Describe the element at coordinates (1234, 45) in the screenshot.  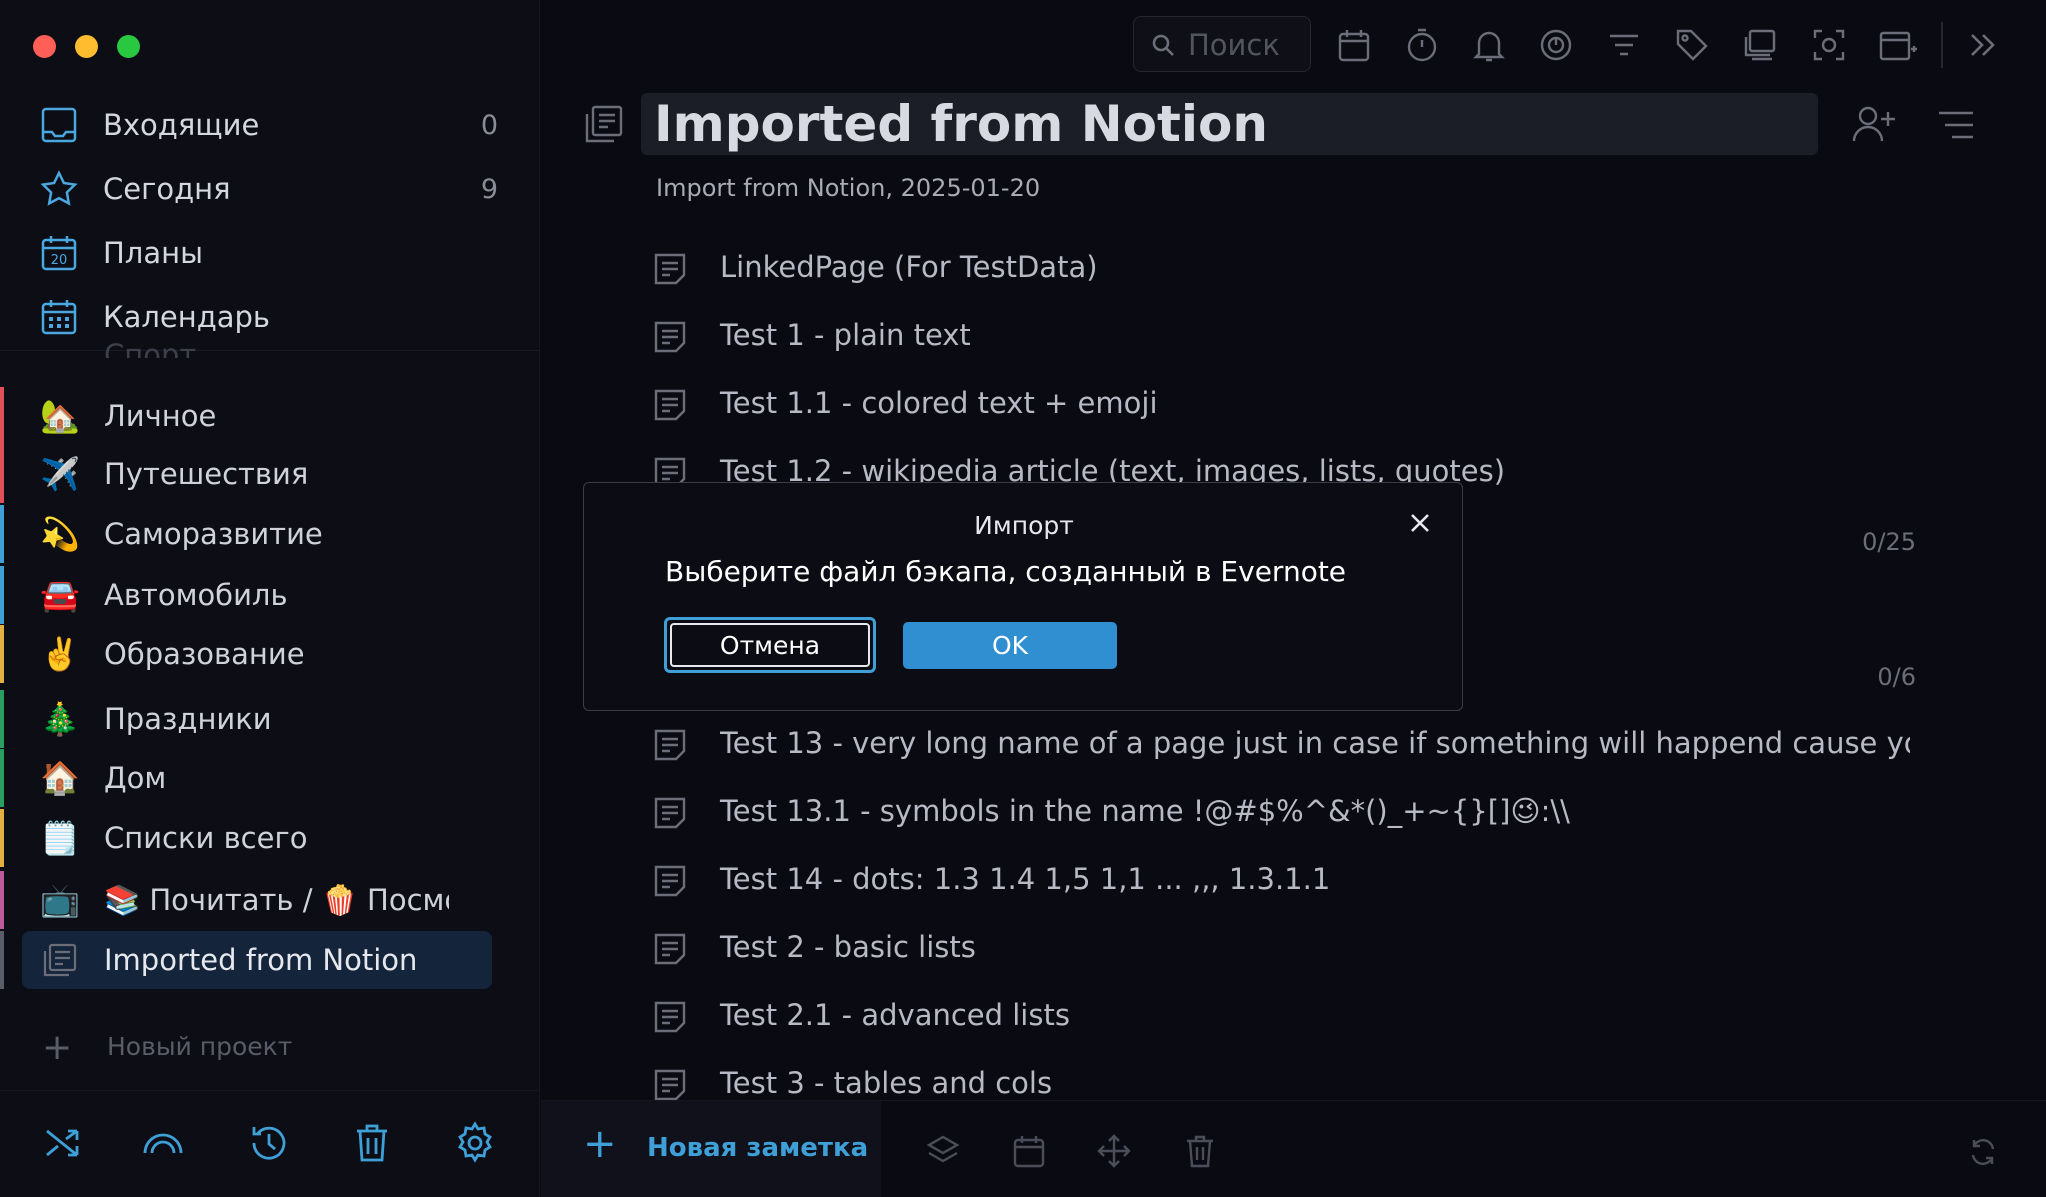
I see `search-placeholder: Поиск` at that location.